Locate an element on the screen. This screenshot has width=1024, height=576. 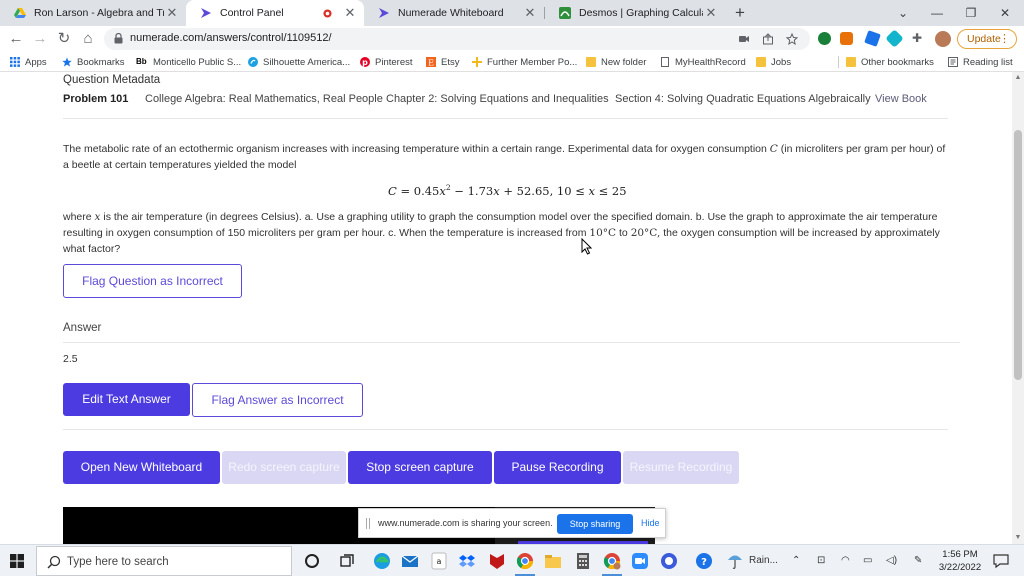
forward-button: → is located at coordinates (40, 39).